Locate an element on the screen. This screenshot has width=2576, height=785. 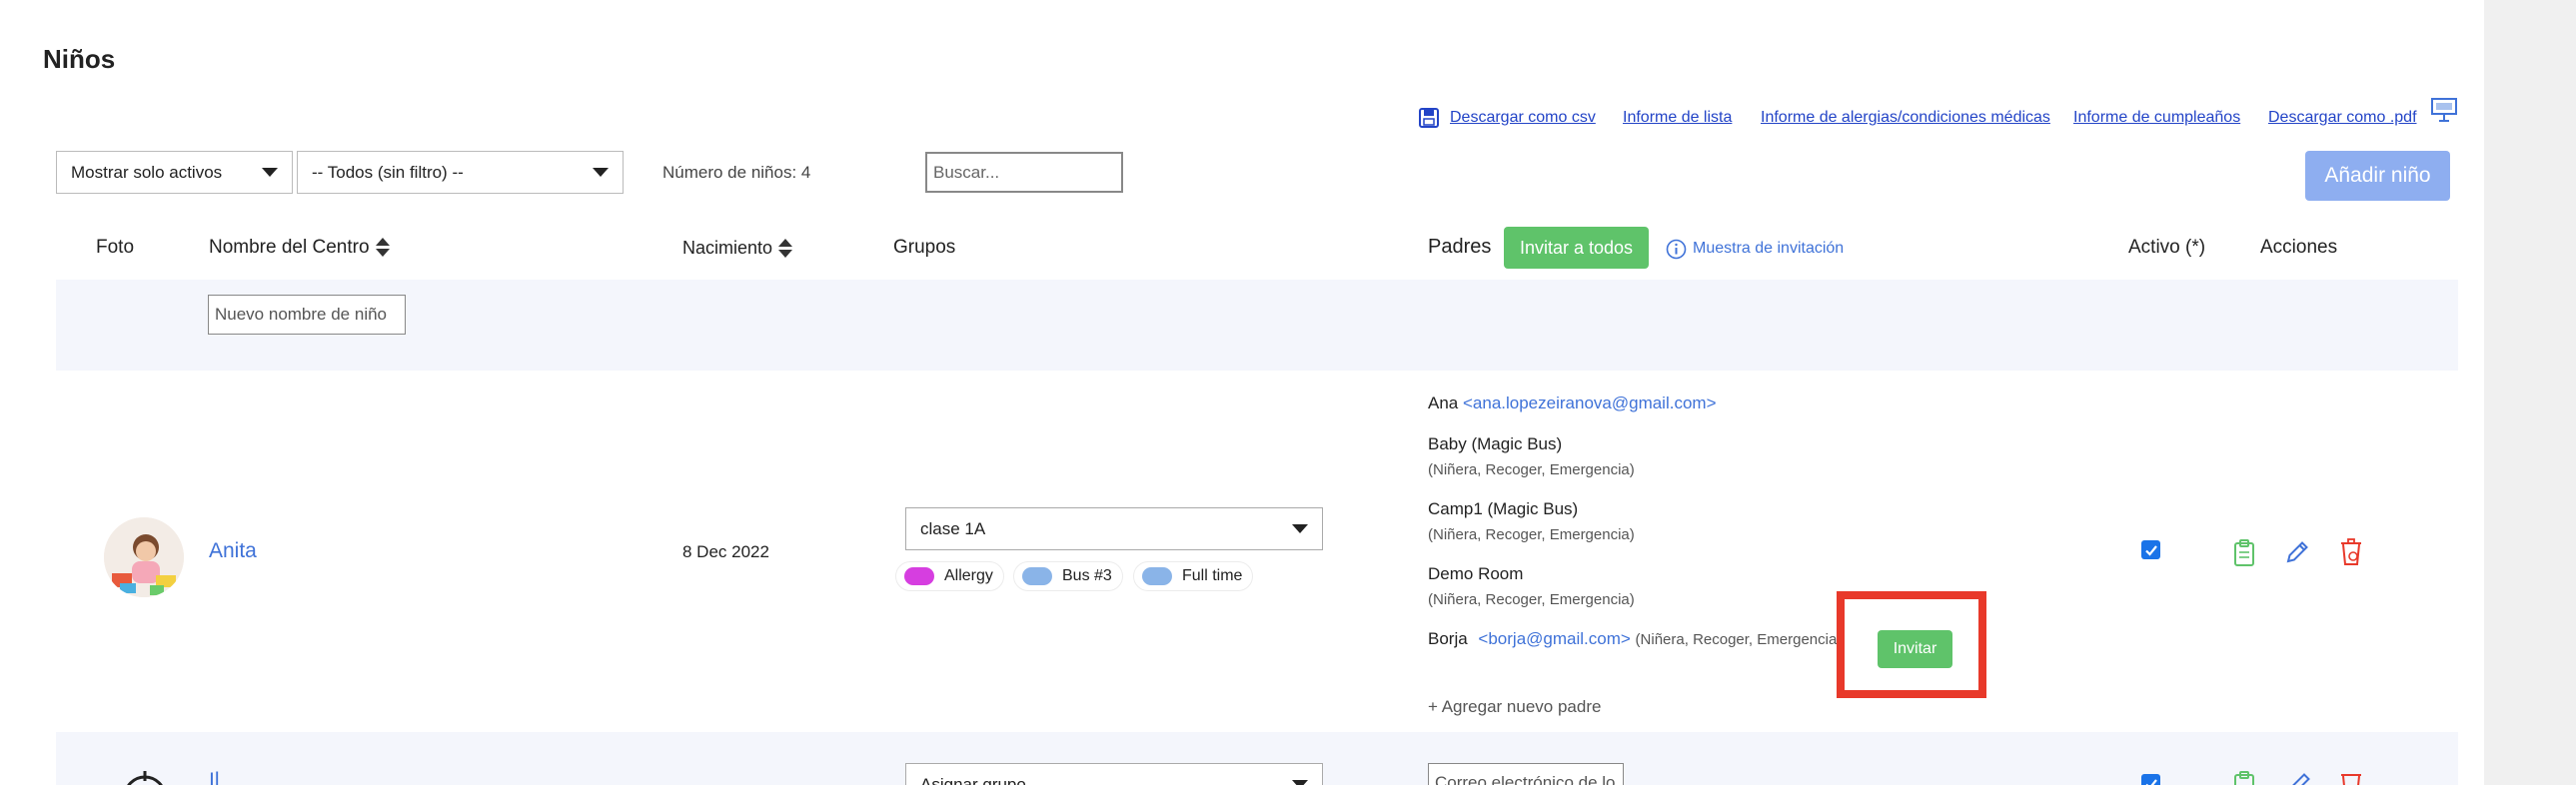
tag-chip: Allergy is located at coordinates (949, 576).